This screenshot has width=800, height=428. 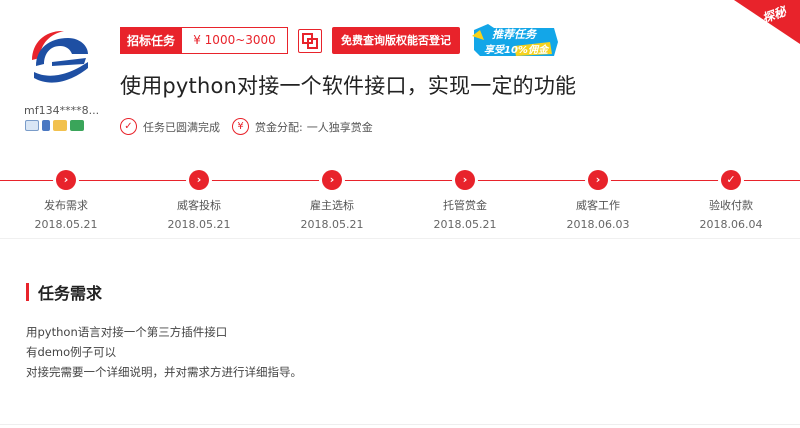 What do you see at coordinates (77, 125) in the screenshot?
I see `bank-card-icon` at bounding box center [77, 125].